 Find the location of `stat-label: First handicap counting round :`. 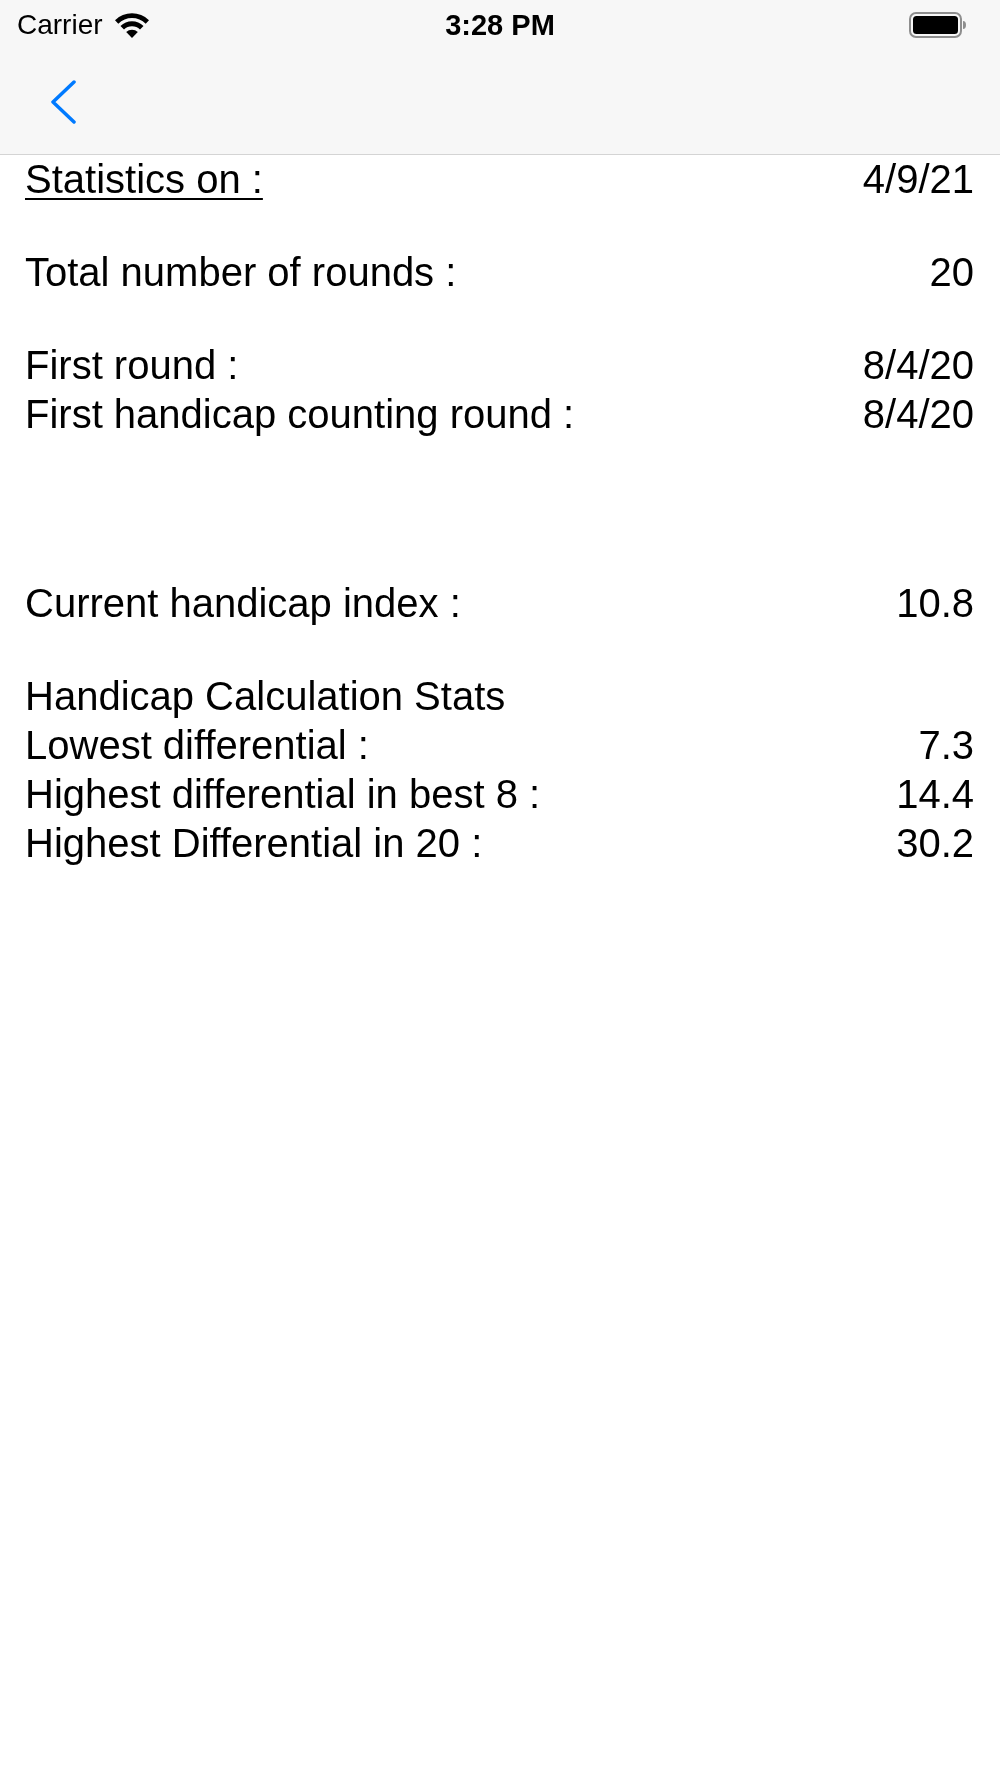

stat-label: First handicap counting round : is located at coordinates (300, 414).